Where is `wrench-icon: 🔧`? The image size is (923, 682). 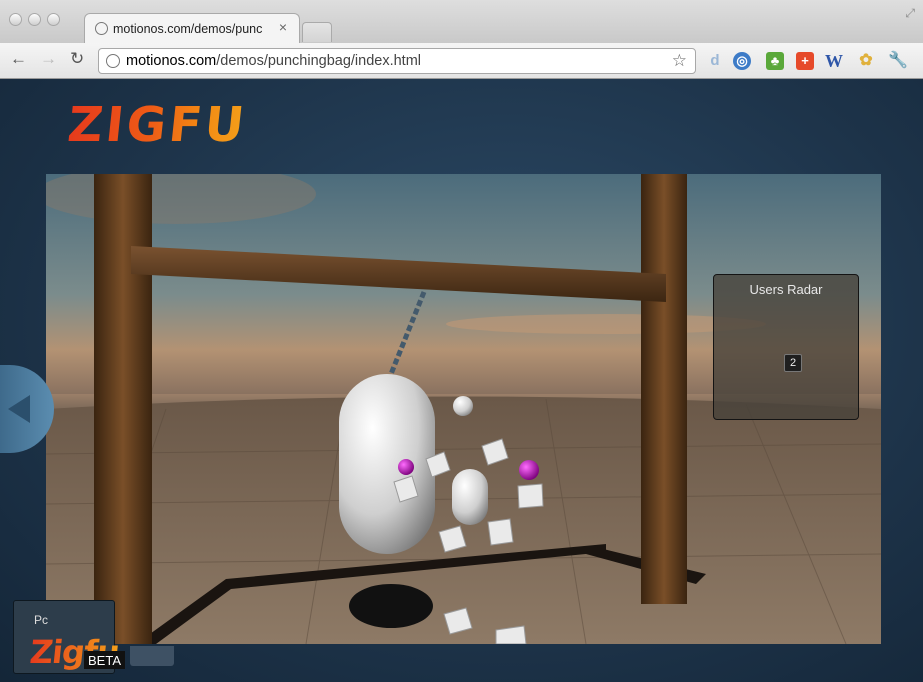
wrench-icon: 🔧 is located at coordinates (898, 61).